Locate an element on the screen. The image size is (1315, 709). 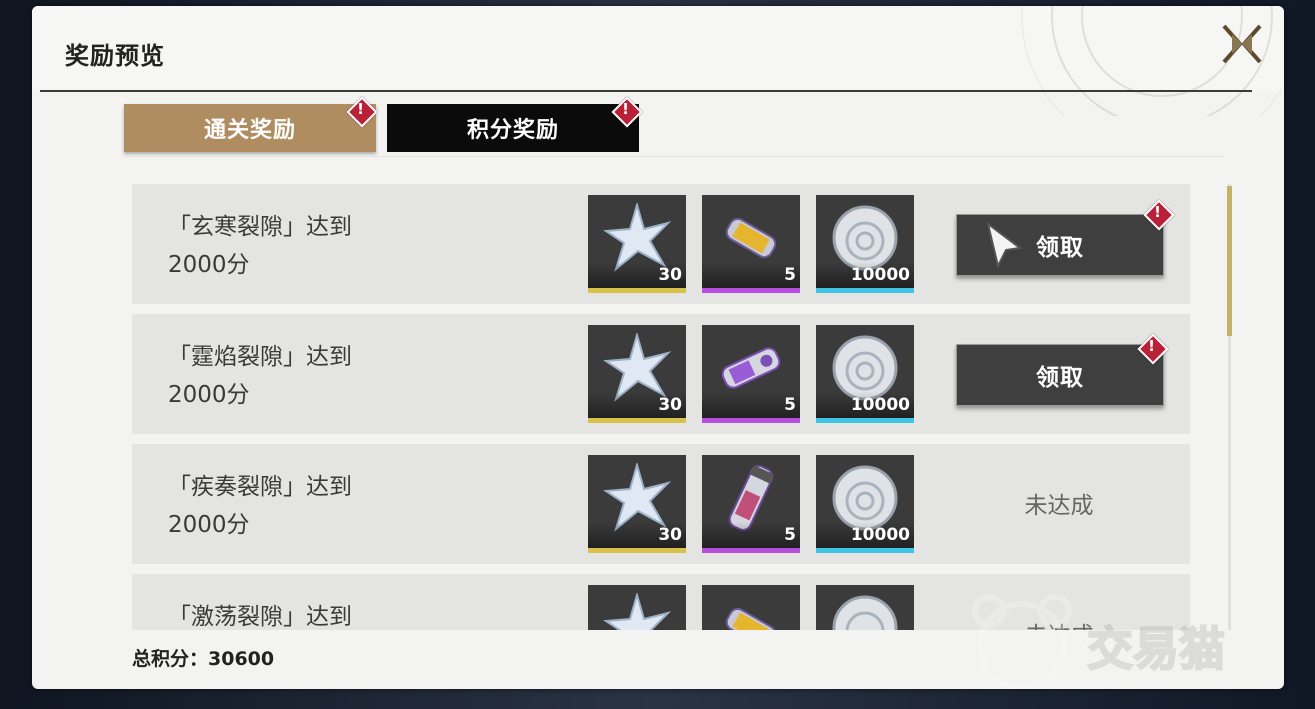
reward-row: 「激荡裂隙」达到 未达成 is located at coordinates (661, 602).